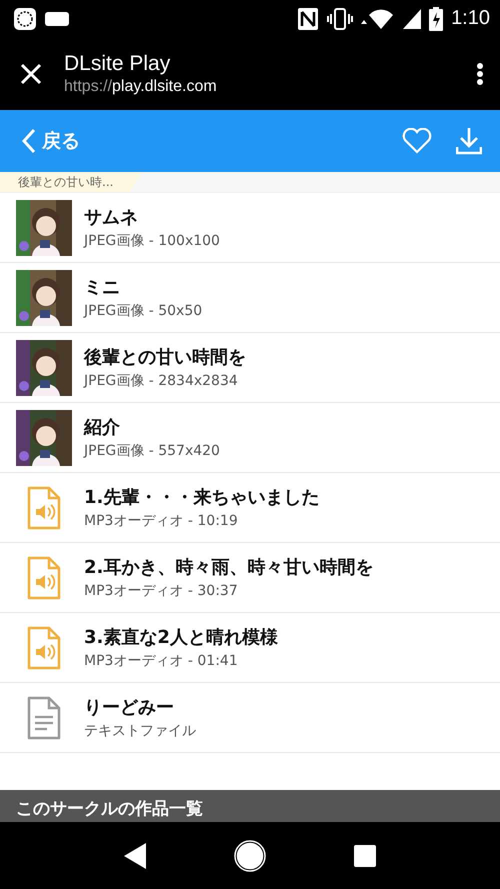  I want to click on recents-button, so click(365, 855).